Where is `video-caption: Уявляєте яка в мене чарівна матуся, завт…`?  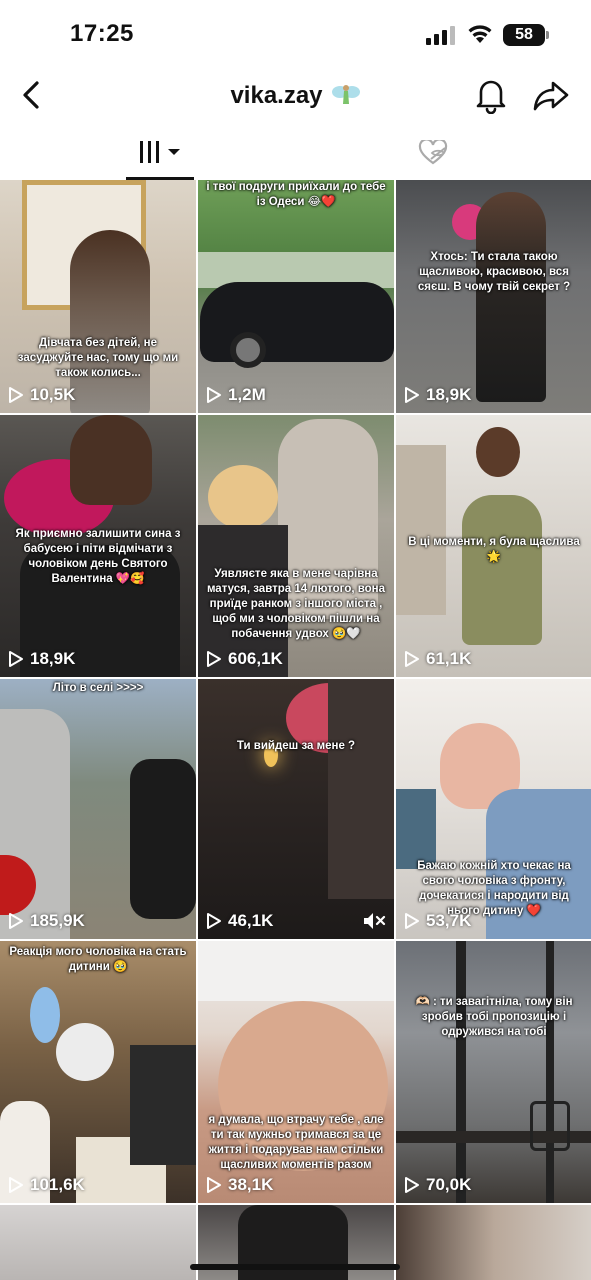
video-caption: Уявляєте яка в мене чарівна матуся, завт… is located at coordinates (296, 604).